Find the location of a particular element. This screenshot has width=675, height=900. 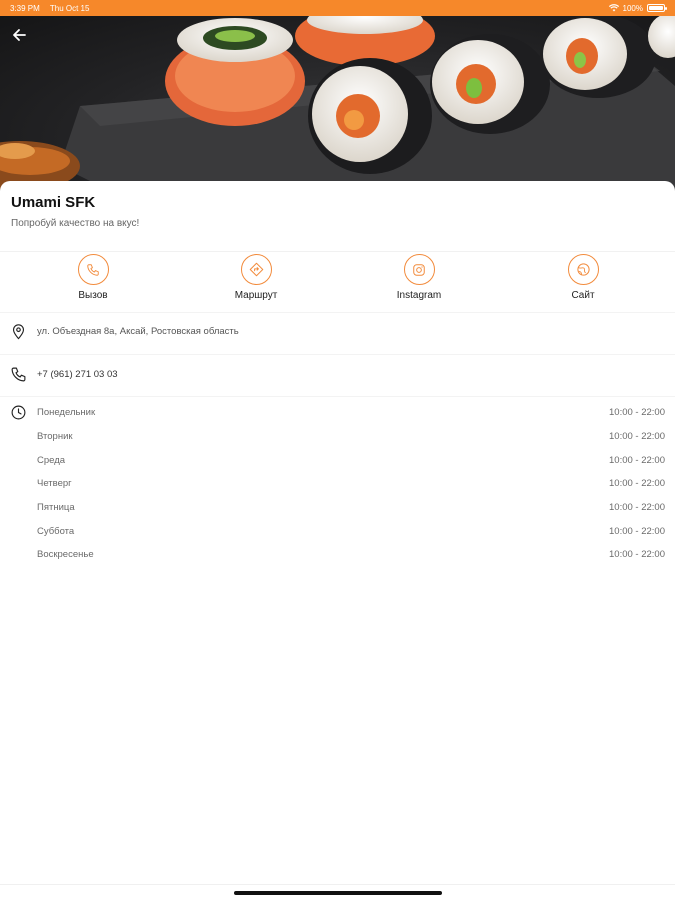

arrow-left-icon is located at coordinates (19, 35).